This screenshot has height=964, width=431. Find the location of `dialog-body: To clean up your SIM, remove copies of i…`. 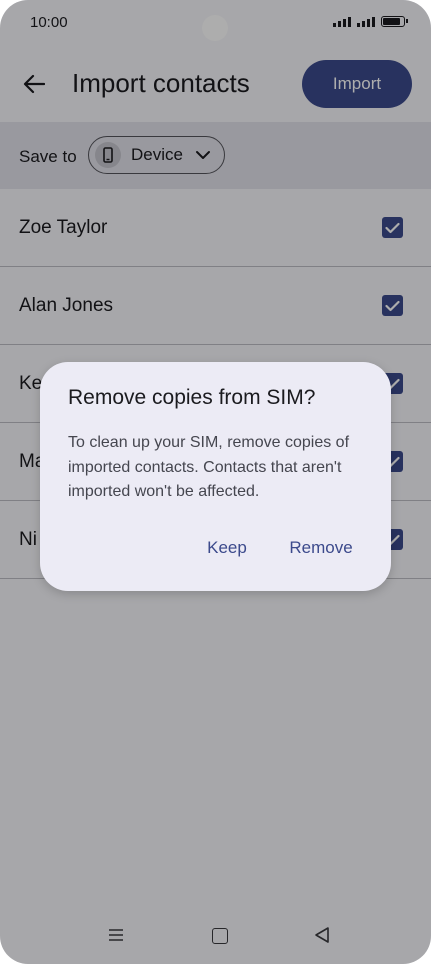

dialog-body: To clean up your SIM, remove copies of i… is located at coordinates (209, 467).